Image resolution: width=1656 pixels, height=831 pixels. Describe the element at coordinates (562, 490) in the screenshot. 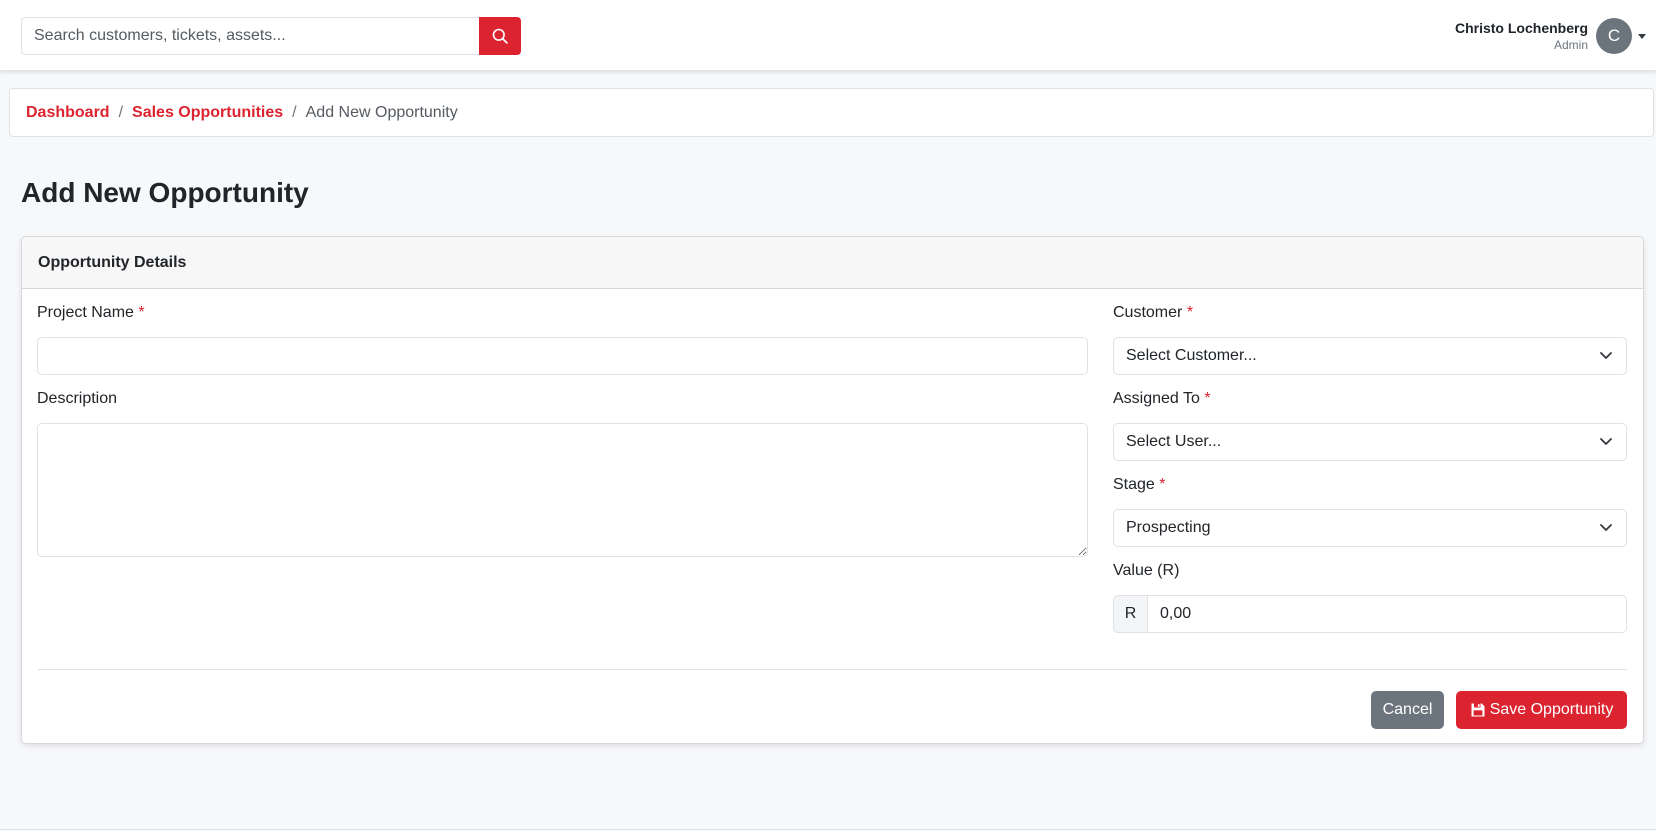

I see `description-textarea` at that location.